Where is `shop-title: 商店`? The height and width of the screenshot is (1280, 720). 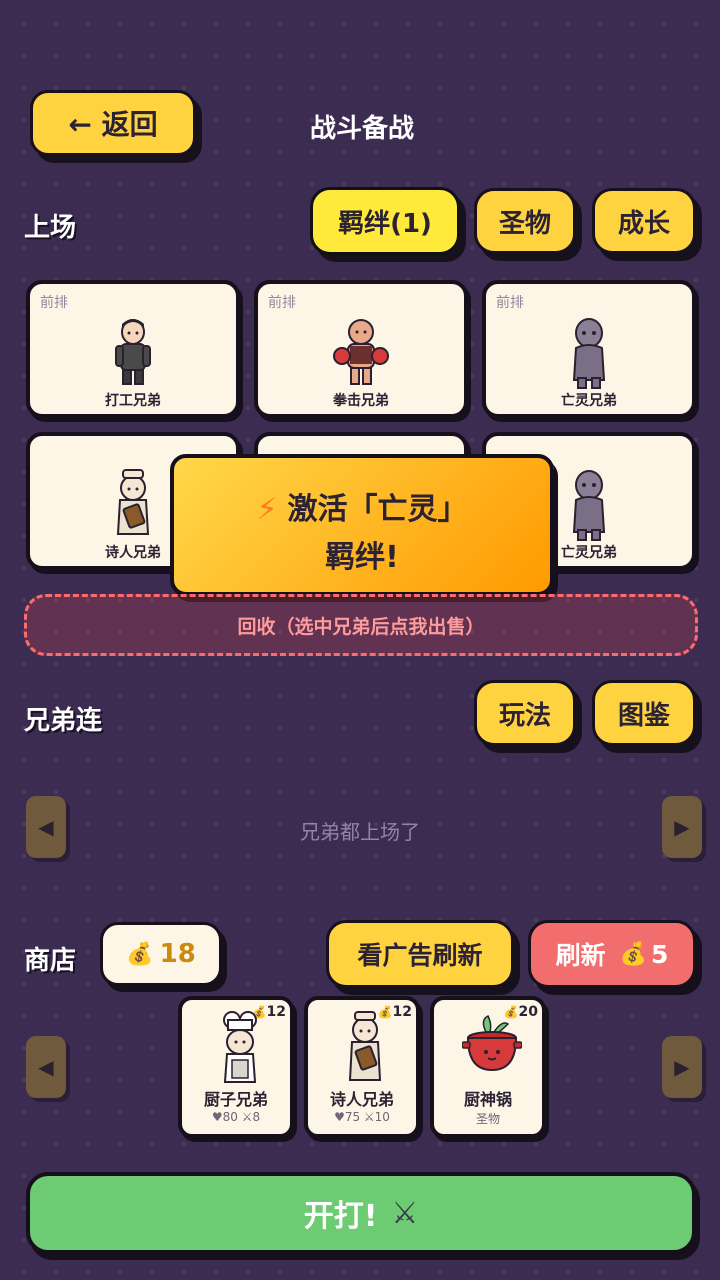
shop-title: 商店 is located at coordinates (50, 961).